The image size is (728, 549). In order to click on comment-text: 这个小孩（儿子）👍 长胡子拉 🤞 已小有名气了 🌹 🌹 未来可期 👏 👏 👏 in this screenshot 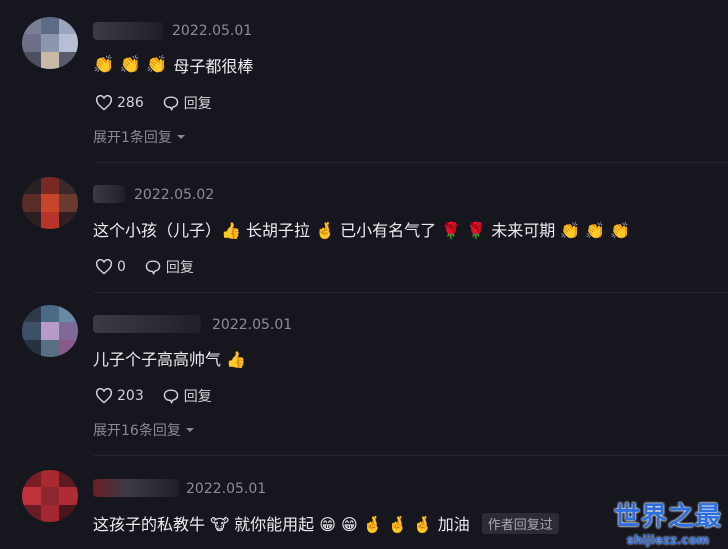, I will do `click(361, 229)`.